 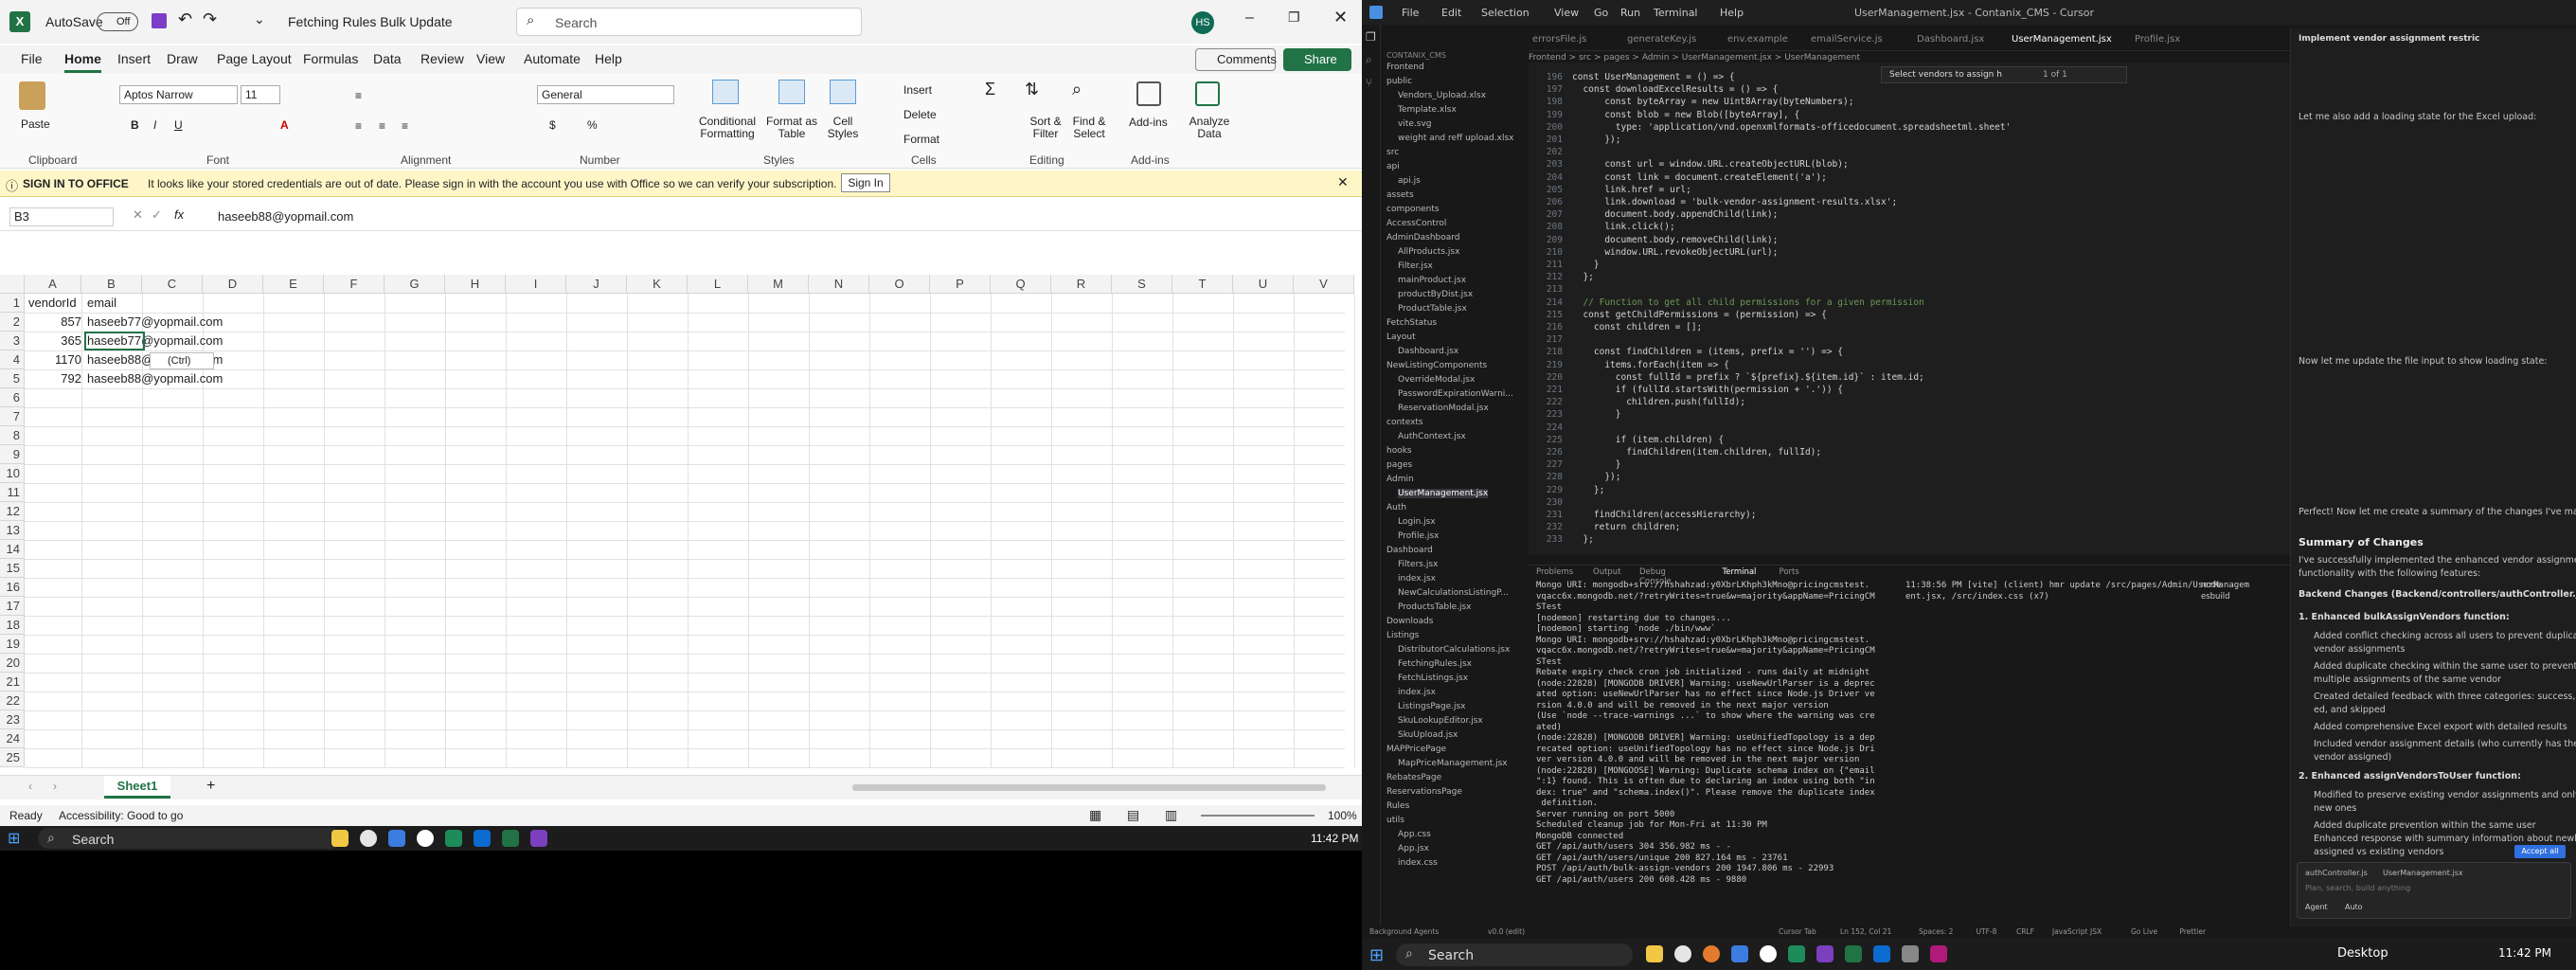 I want to click on explorer-file: Filter.jsx, so click(x=1415, y=266).